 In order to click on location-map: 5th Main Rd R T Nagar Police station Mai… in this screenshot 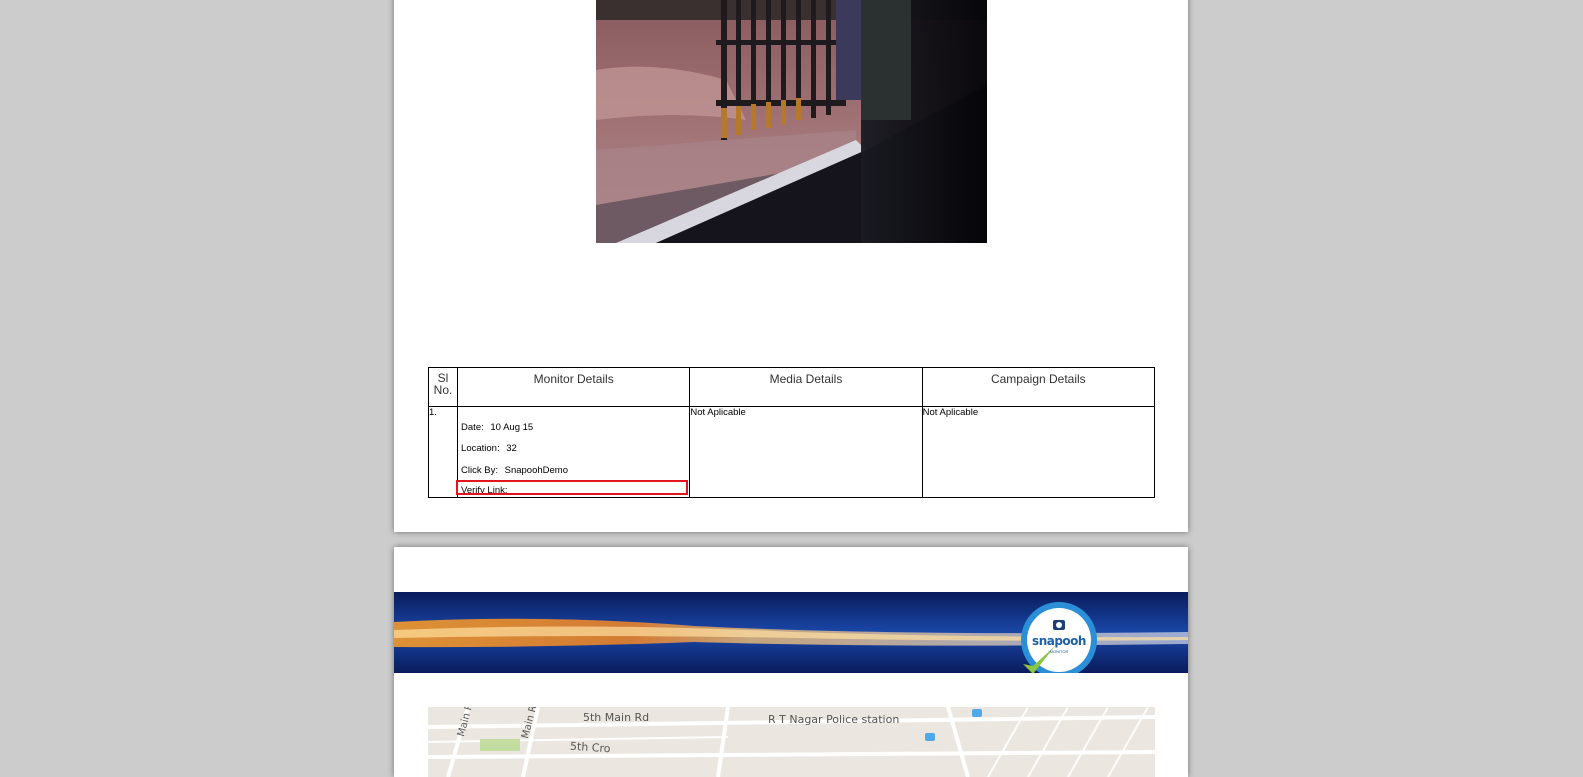, I will do `click(791, 742)`.